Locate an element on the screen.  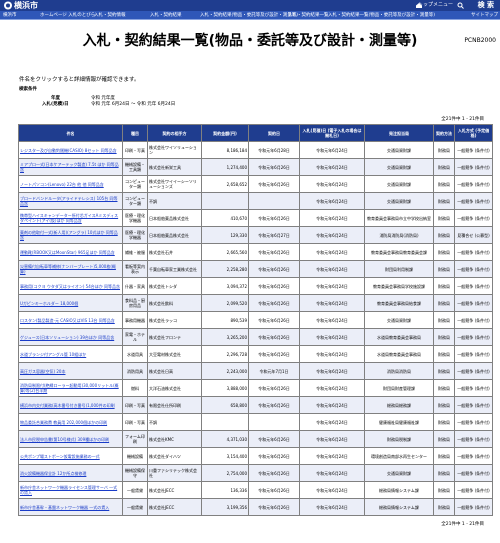
table-cell: 機械設備保守 is located at coordinates (135, 473).